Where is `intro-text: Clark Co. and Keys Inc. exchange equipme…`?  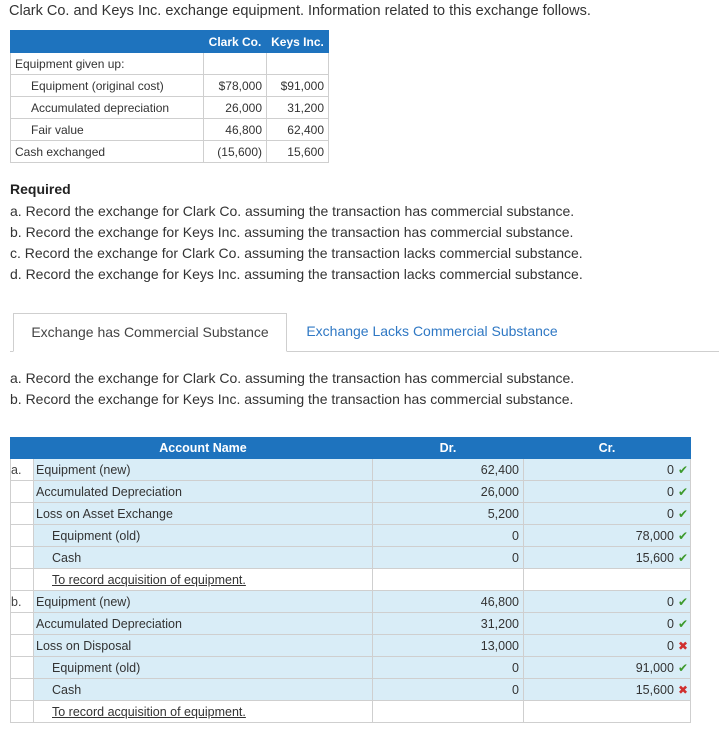 intro-text: Clark Co. and Keys Inc. exchange equipme… is located at coordinates (300, 11).